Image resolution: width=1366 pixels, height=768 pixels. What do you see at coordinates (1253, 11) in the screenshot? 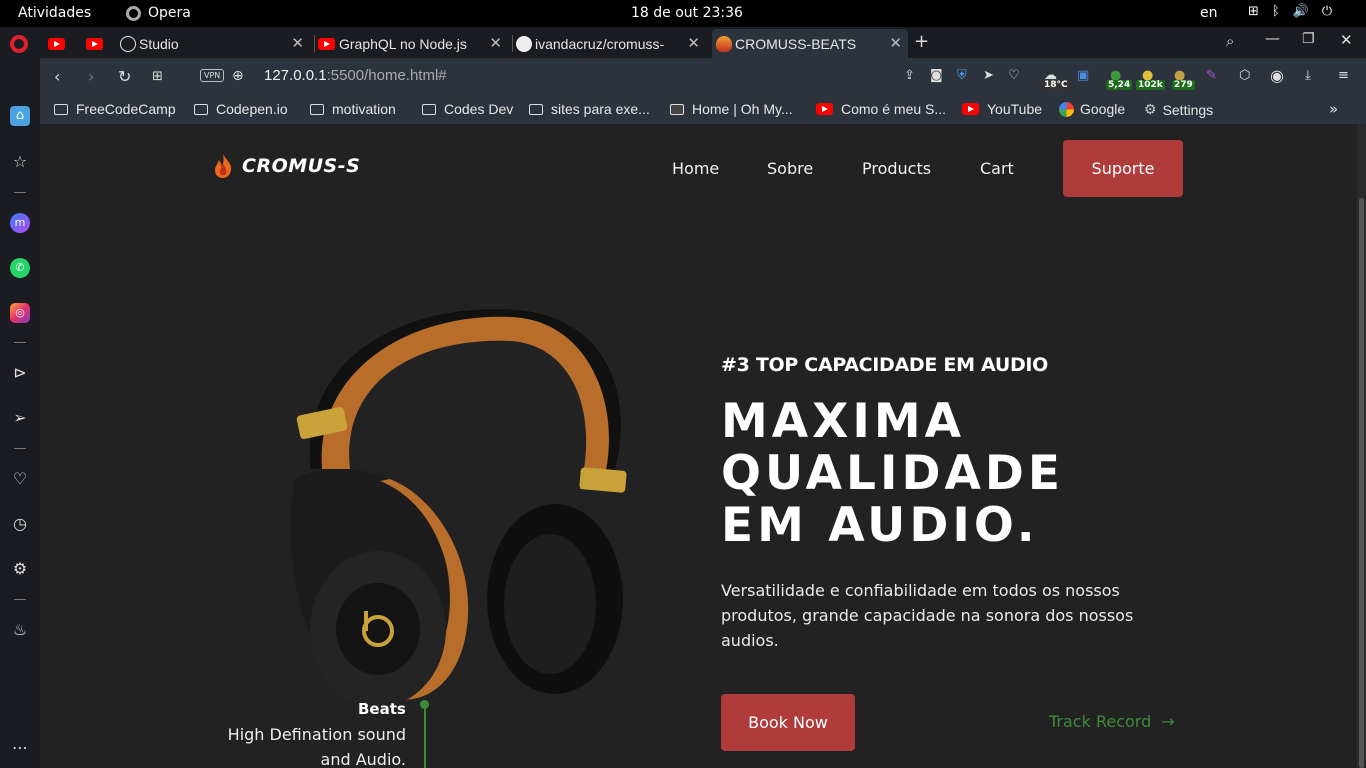
I see `network-icon: ⊞` at bounding box center [1253, 11].